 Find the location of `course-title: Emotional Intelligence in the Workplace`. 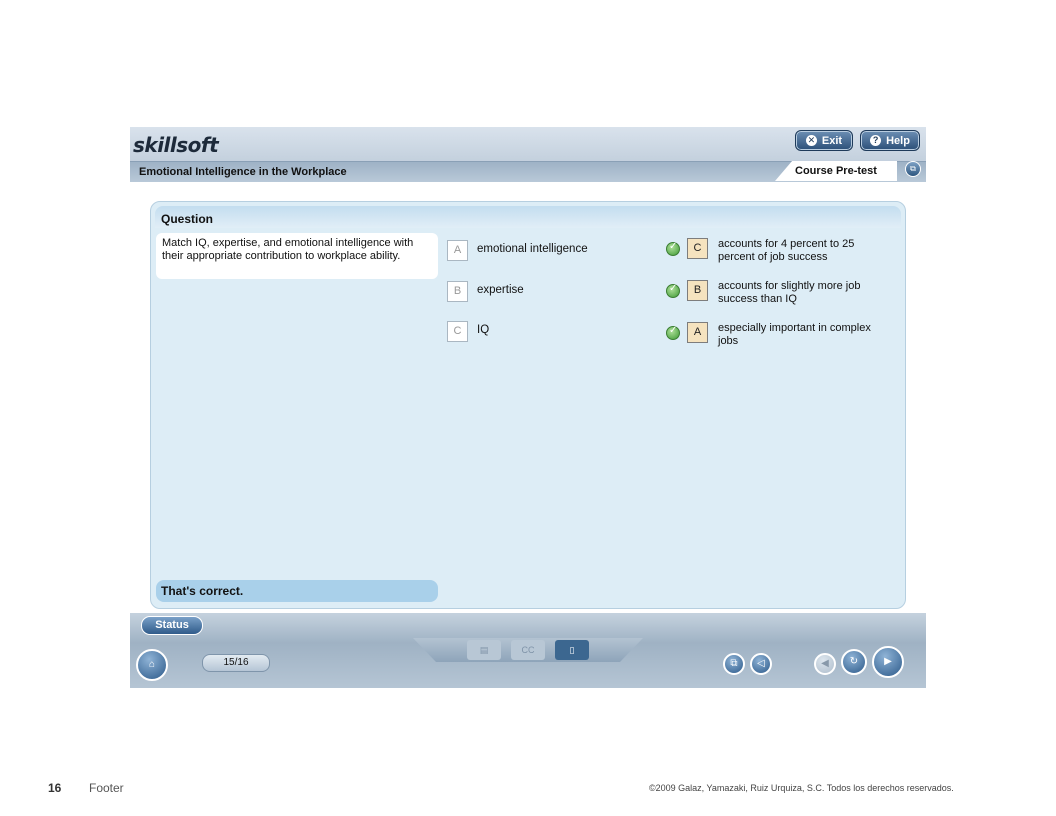

course-title: Emotional Intelligence in the Workplace is located at coordinates (243, 172).